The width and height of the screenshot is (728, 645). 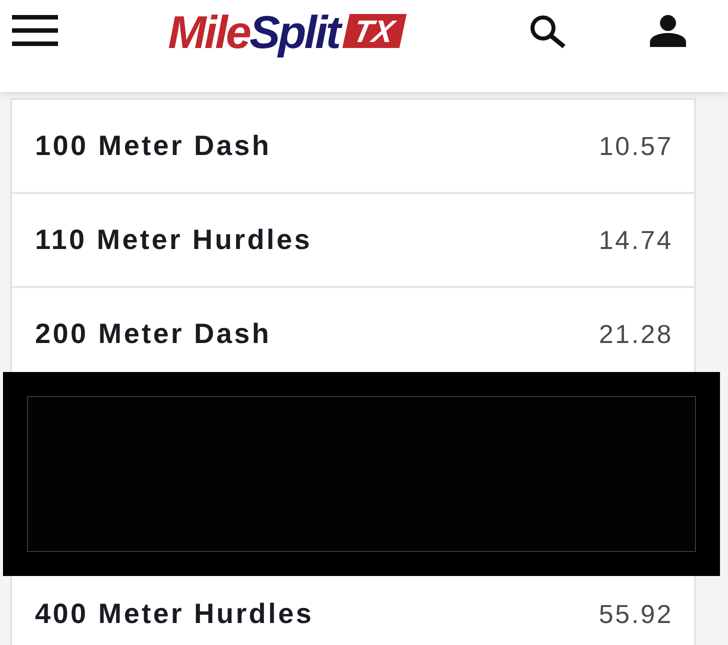 I want to click on event-name: 200 Meter Dash, so click(x=153, y=334).